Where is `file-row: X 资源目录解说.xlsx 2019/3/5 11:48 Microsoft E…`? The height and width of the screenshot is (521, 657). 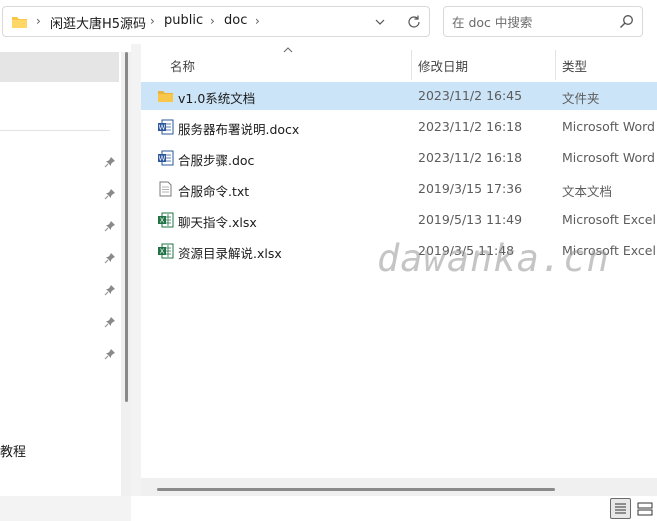
file-row: X 资源目录解说.xlsx 2019/3/5 11:48 Microsoft E… is located at coordinates (399, 251).